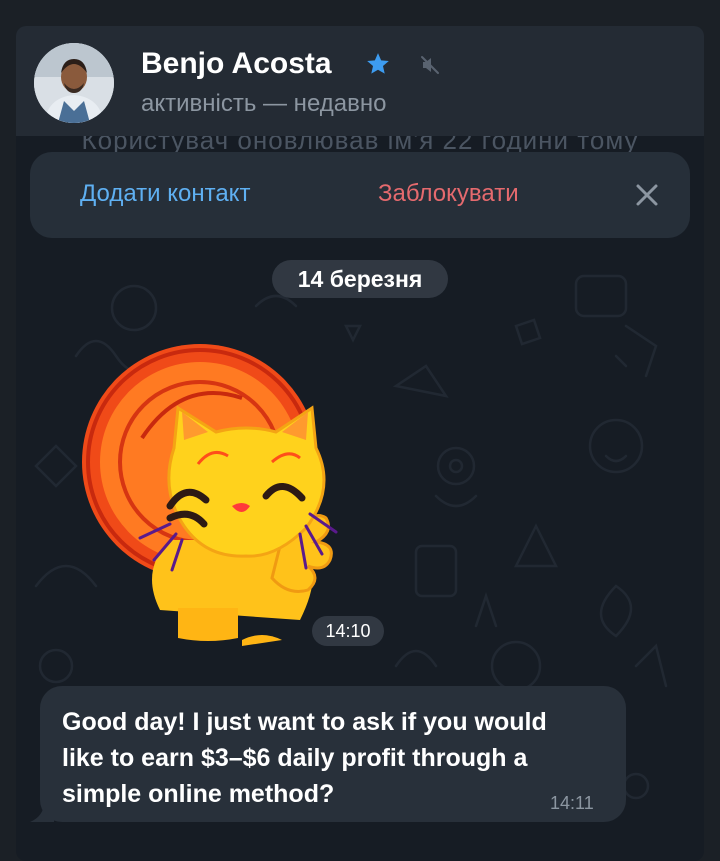 The height and width of the screenshot is (861, 720). What do you see at coordinates (360, 195) in the screenshot?
I see `contact-action-bar: Додати контакт Заблокувати` at bounding box center [360, 195].